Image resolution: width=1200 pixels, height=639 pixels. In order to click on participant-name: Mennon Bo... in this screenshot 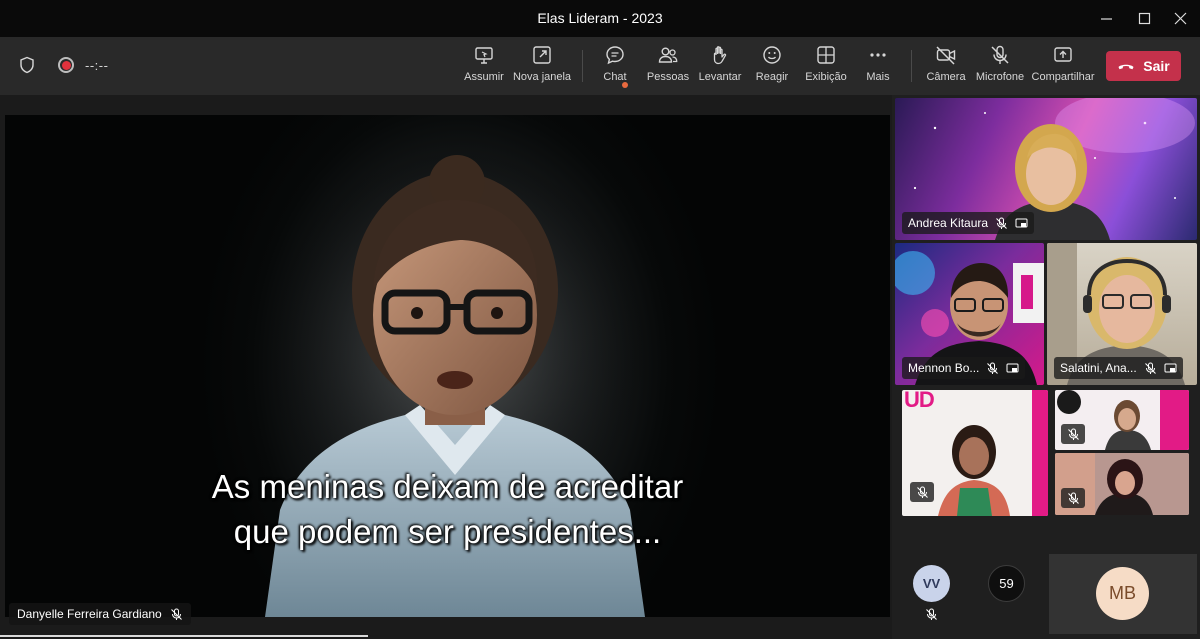, I will do `click(944, 368)`.